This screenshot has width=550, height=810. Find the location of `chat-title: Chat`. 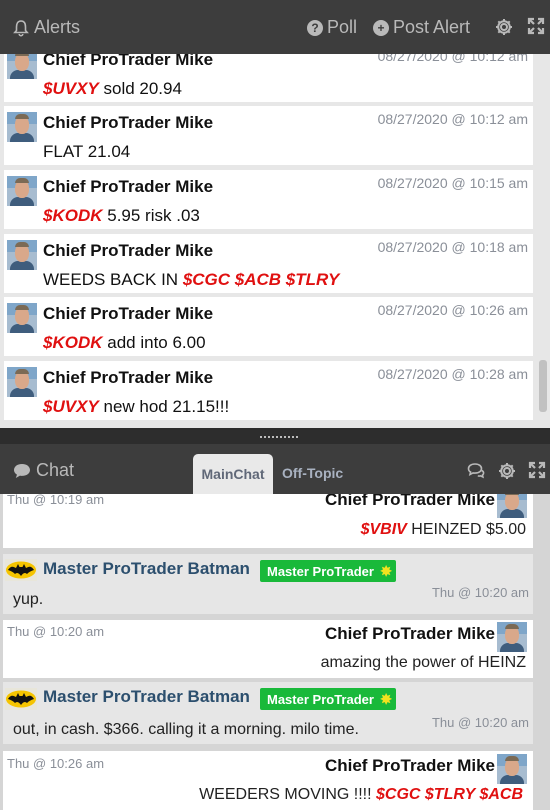

chat-title: Chat is located at coordinates (43, 470).